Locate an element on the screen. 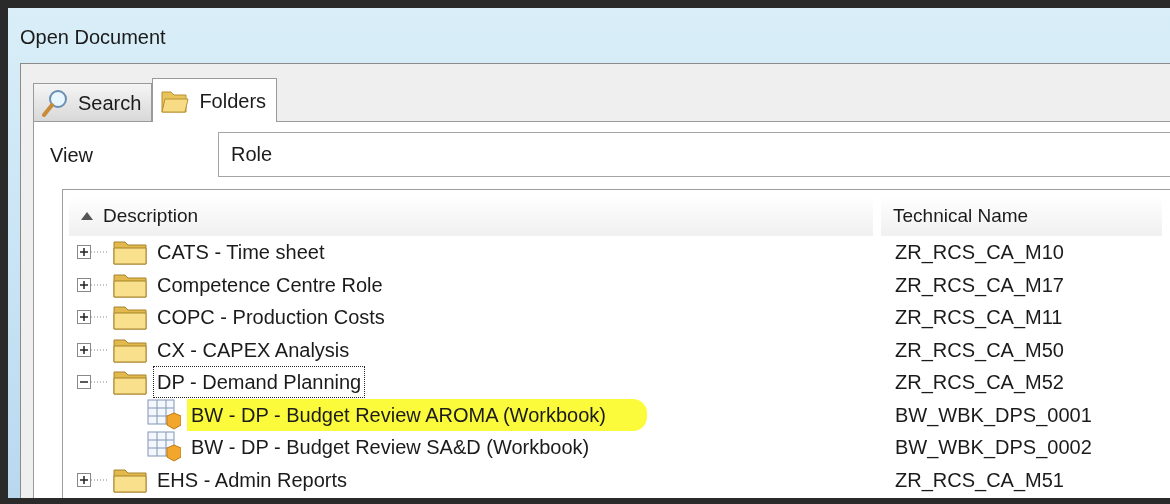  tree-item-label: COPC - Production Costs is located at coordinates (271, 317).